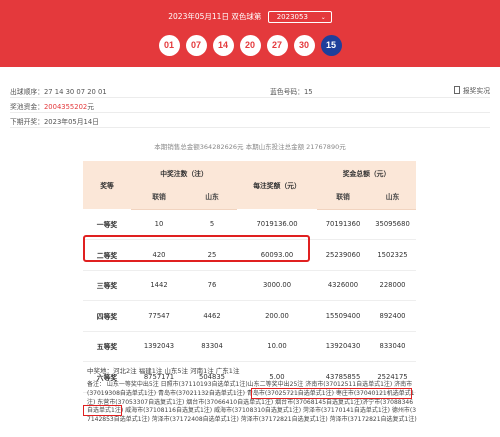 Image resolution: width=500 pixels, height=437 pixels. I want to click on pool-row: 奖池资金：2004355202元, so click(52, 106).